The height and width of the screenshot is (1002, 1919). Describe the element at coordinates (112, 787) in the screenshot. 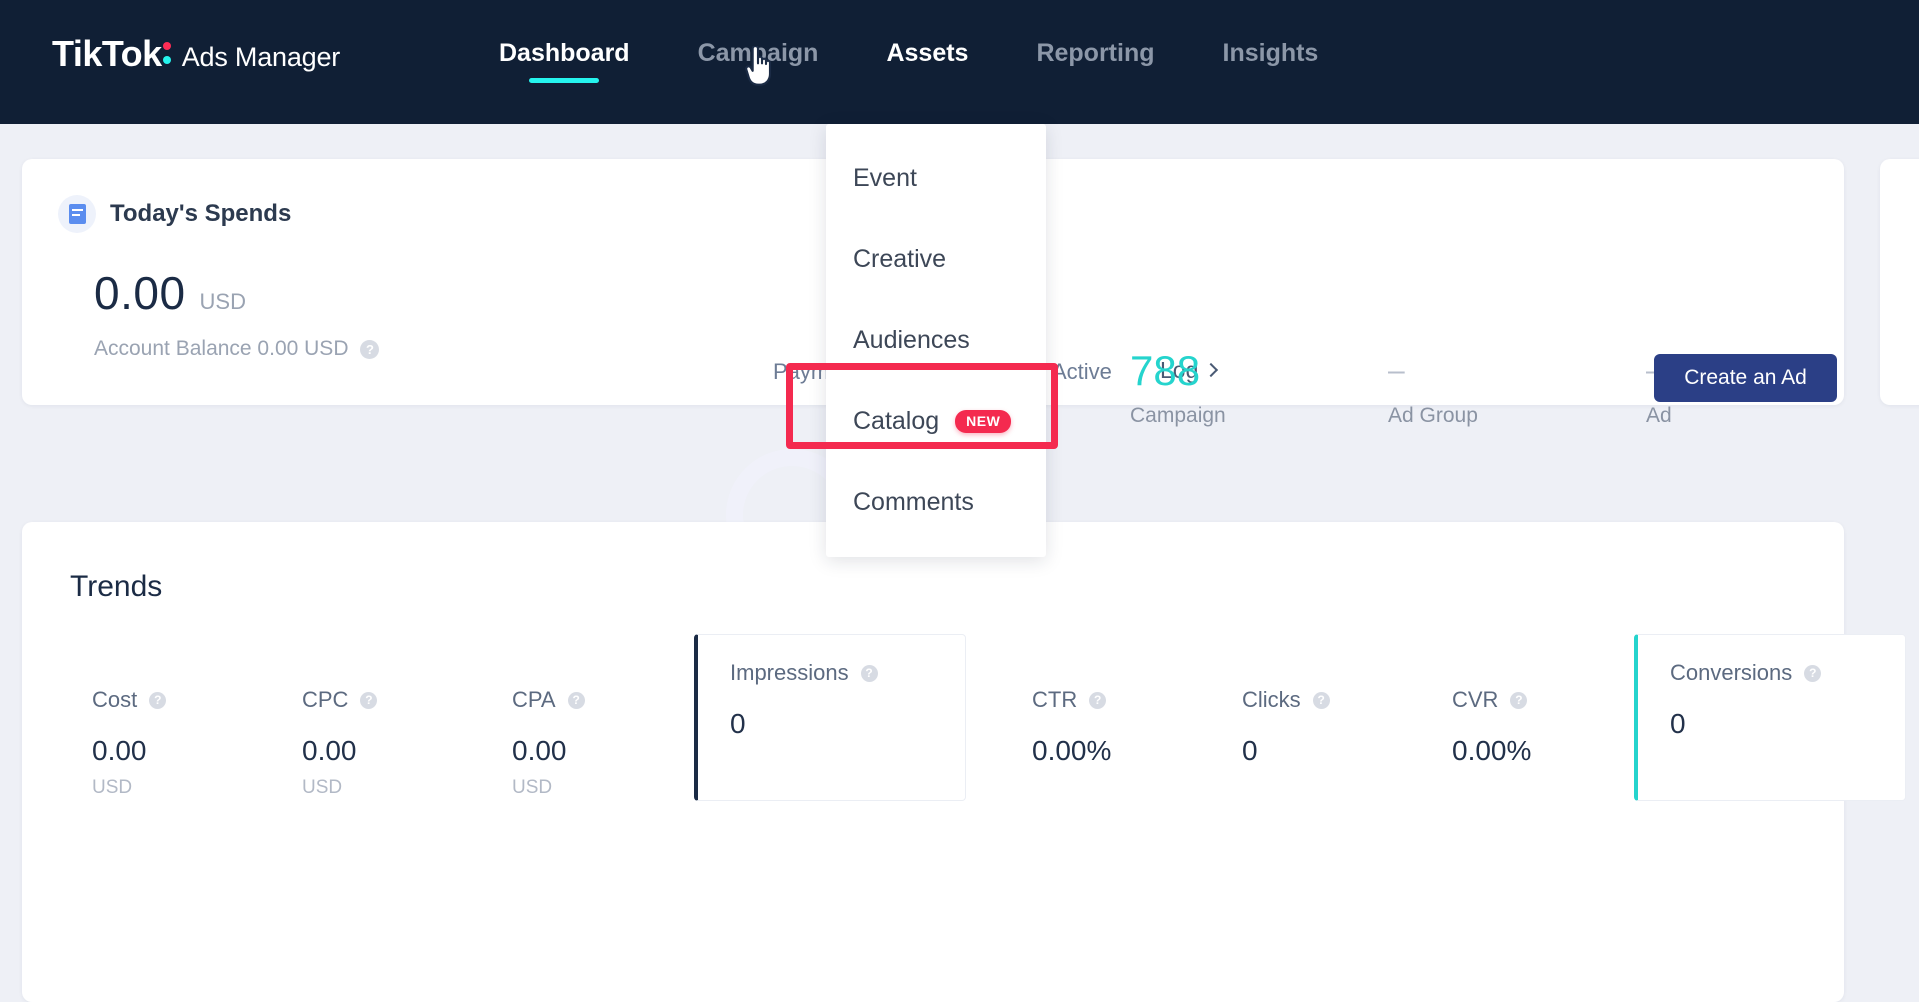

I see `metric-cost-unit: USD` at that location.